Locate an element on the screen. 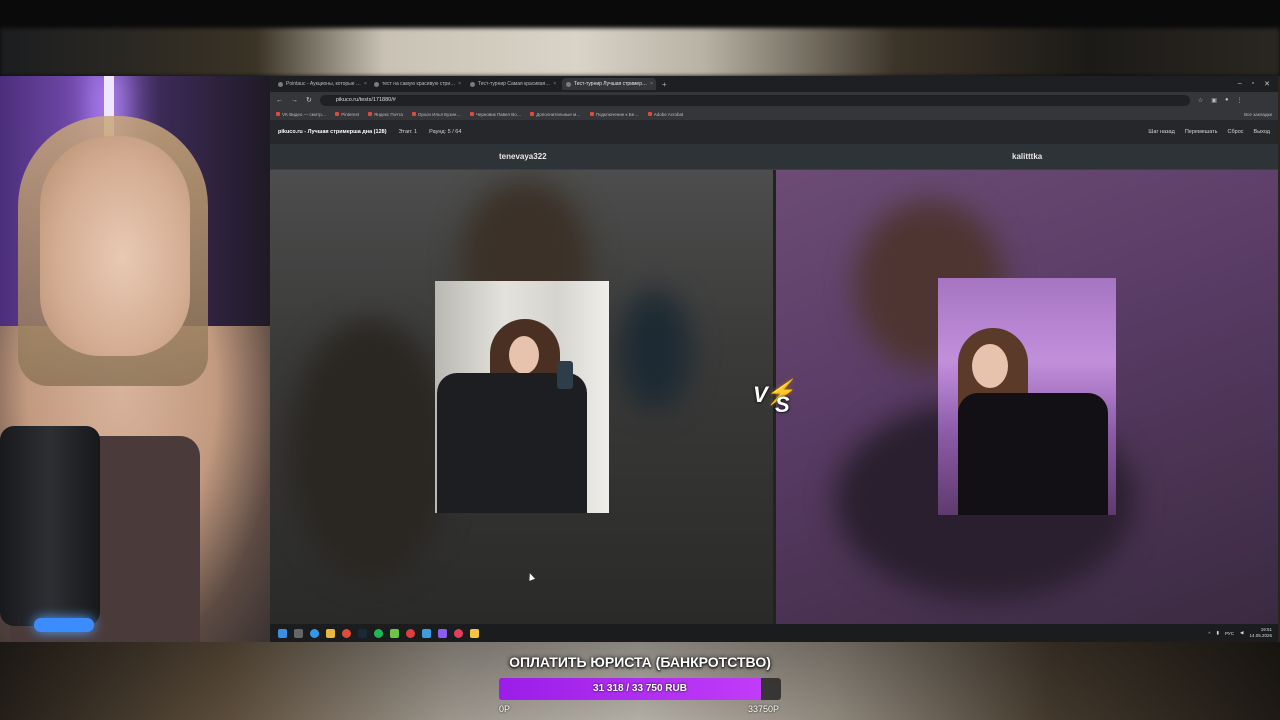 The height and width of the screenshot is (720, 1280). bookmark-star-icon: ☆ is located at coordinates (1200, 100).